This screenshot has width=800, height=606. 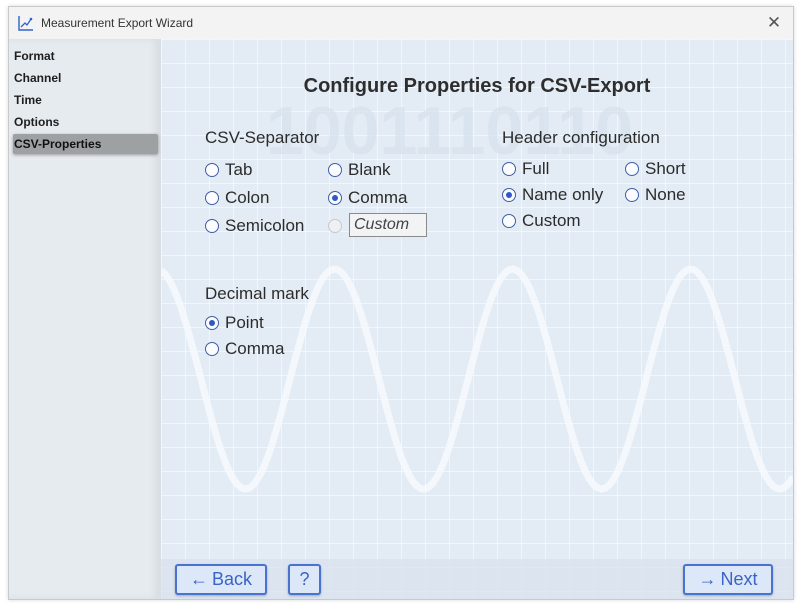 What do you see at coordinates (198, 579) in the screenshot?
I see `arrow-left-icon: ←` at bounding box center [198, 579].